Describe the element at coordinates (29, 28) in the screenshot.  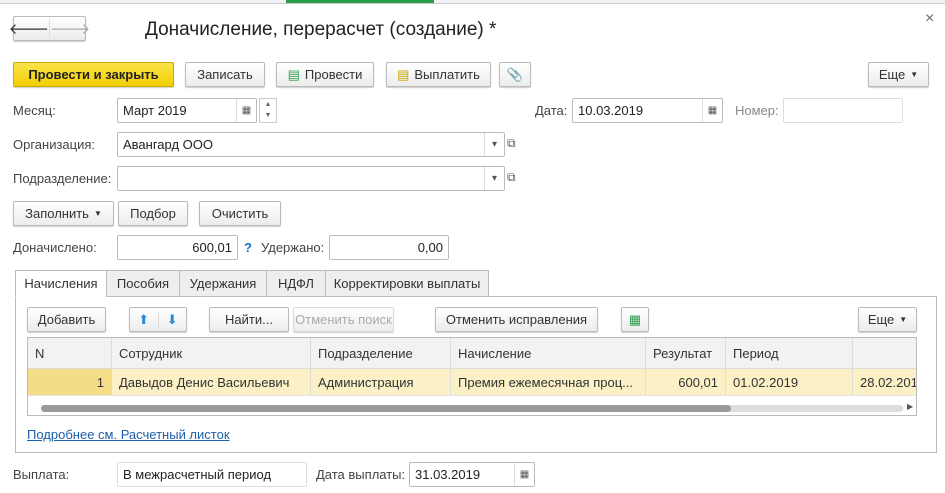
I see `back-arrow-icon: 🡐` at that location.